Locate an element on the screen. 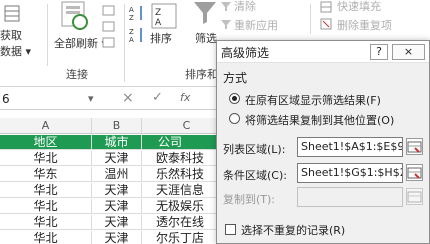 The image size is (430, 244). option-copy-to-location-label: 将筛选结果复制到其他位置(O) is located at coordinates (319, 120).